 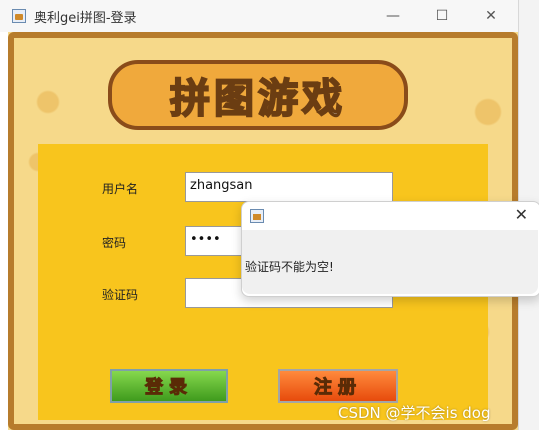 I want to click on dialog-app-icon, so click(x=257, y=216).